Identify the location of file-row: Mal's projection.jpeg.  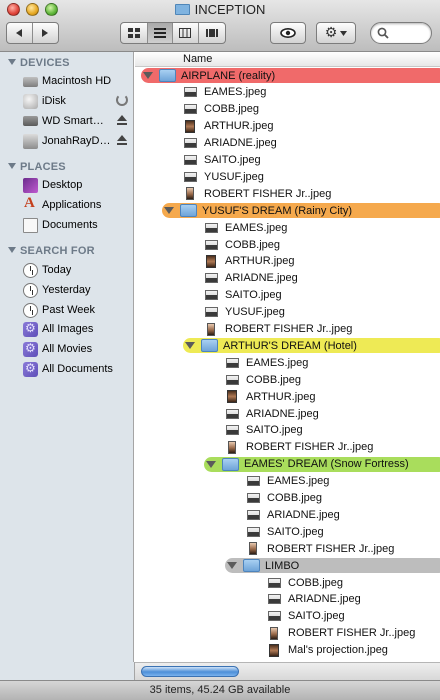
(327, 650).